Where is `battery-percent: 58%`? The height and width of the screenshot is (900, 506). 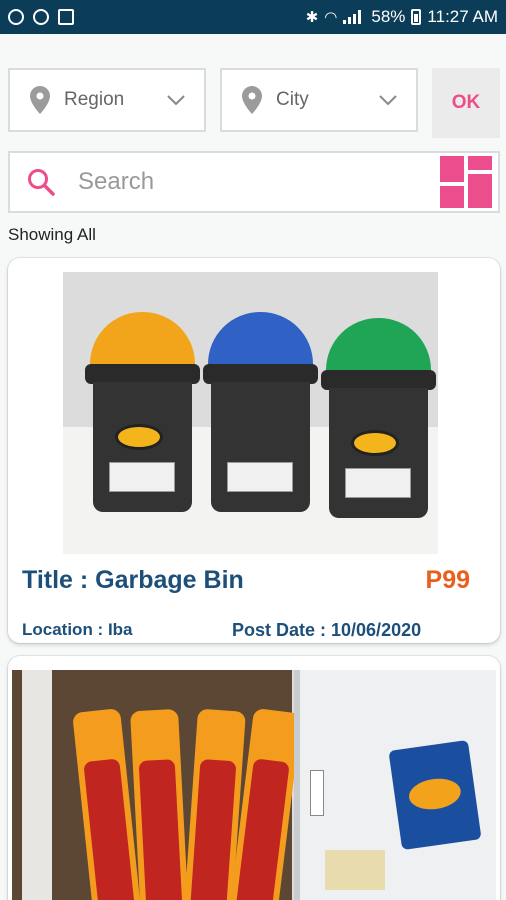 battery-percent: 58% is located at coordinates (388, 16).